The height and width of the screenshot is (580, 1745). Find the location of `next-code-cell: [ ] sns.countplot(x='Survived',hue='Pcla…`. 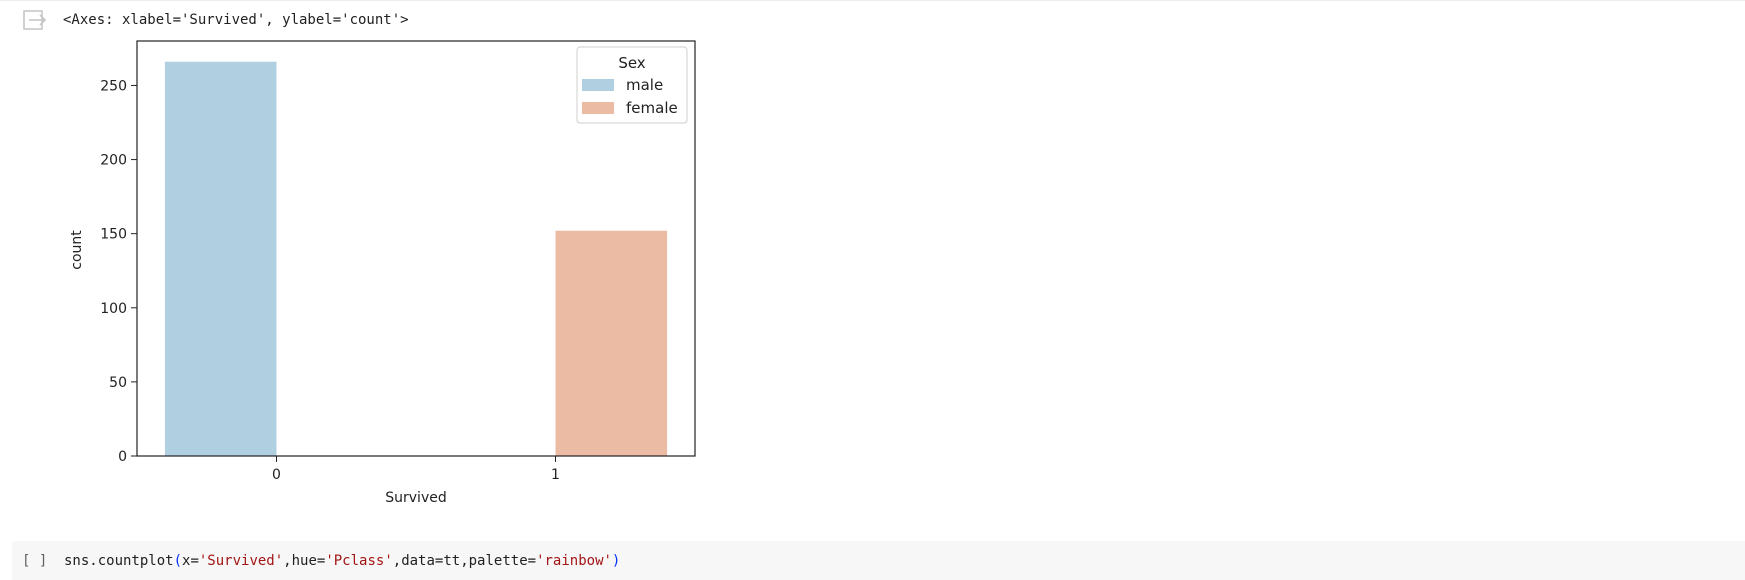

next-code-cell: [ ] sns.countplot(x='Survived',hue='Pcla… is located at coordinates (878, 560).